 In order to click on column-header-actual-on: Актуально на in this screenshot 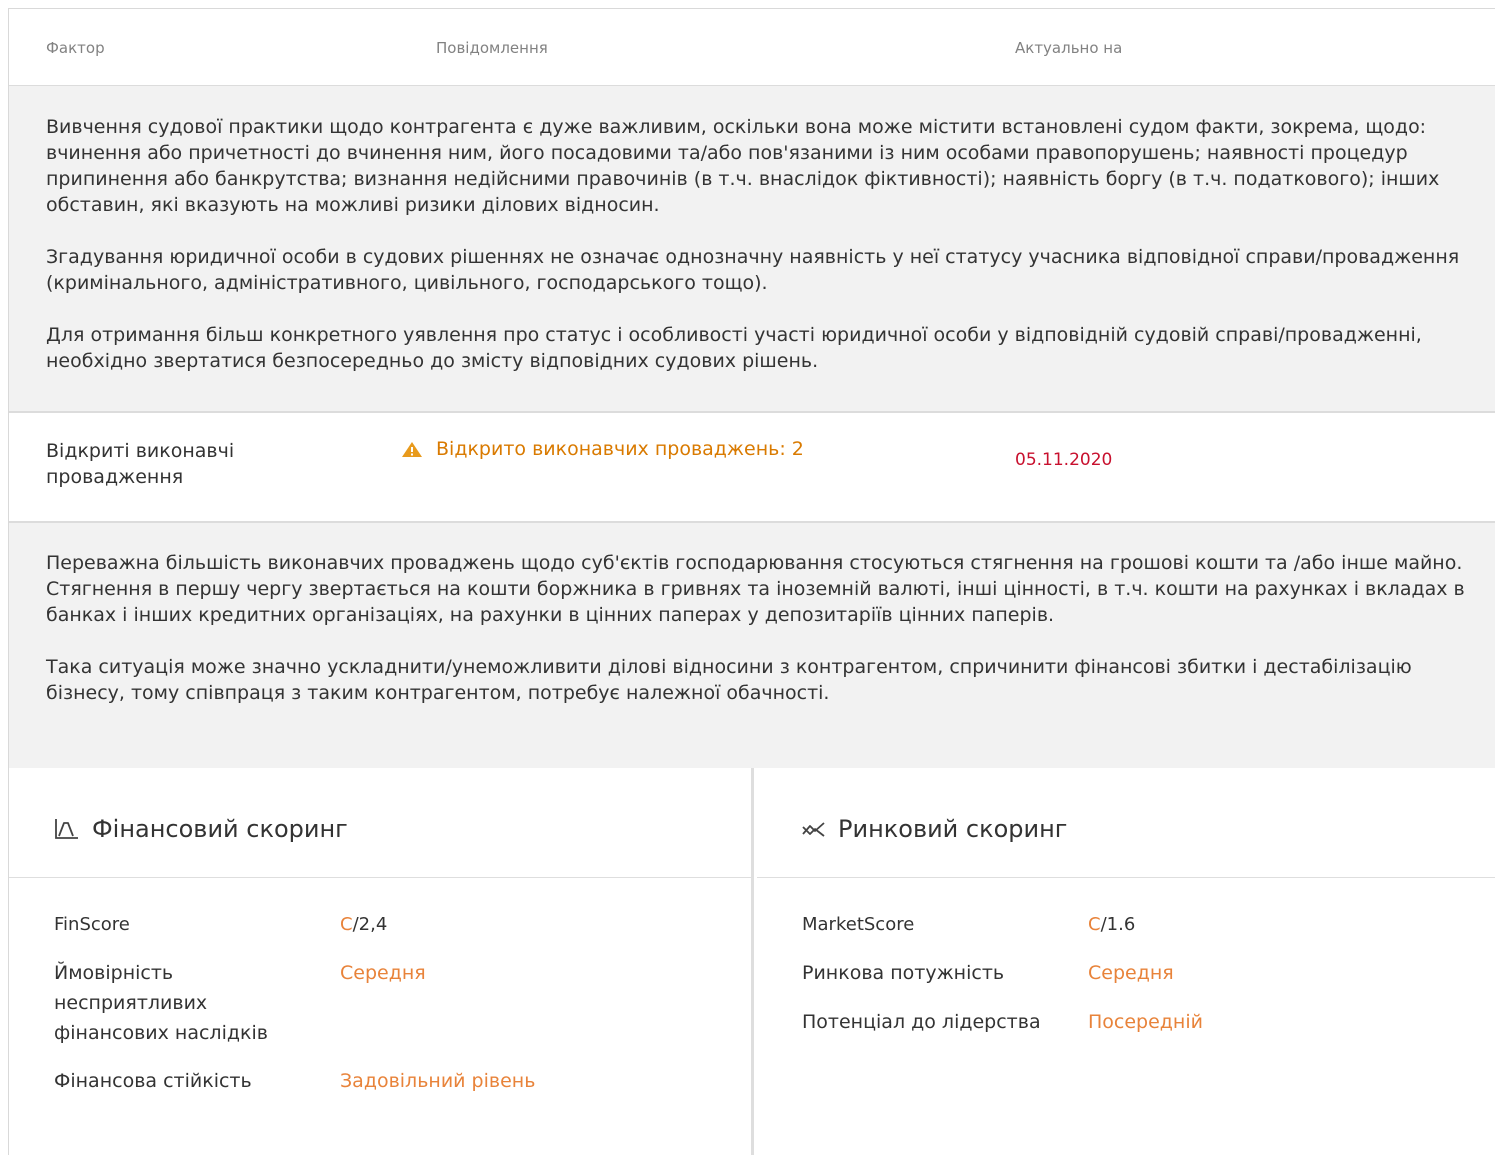, I will do `click(1069, 48)`.